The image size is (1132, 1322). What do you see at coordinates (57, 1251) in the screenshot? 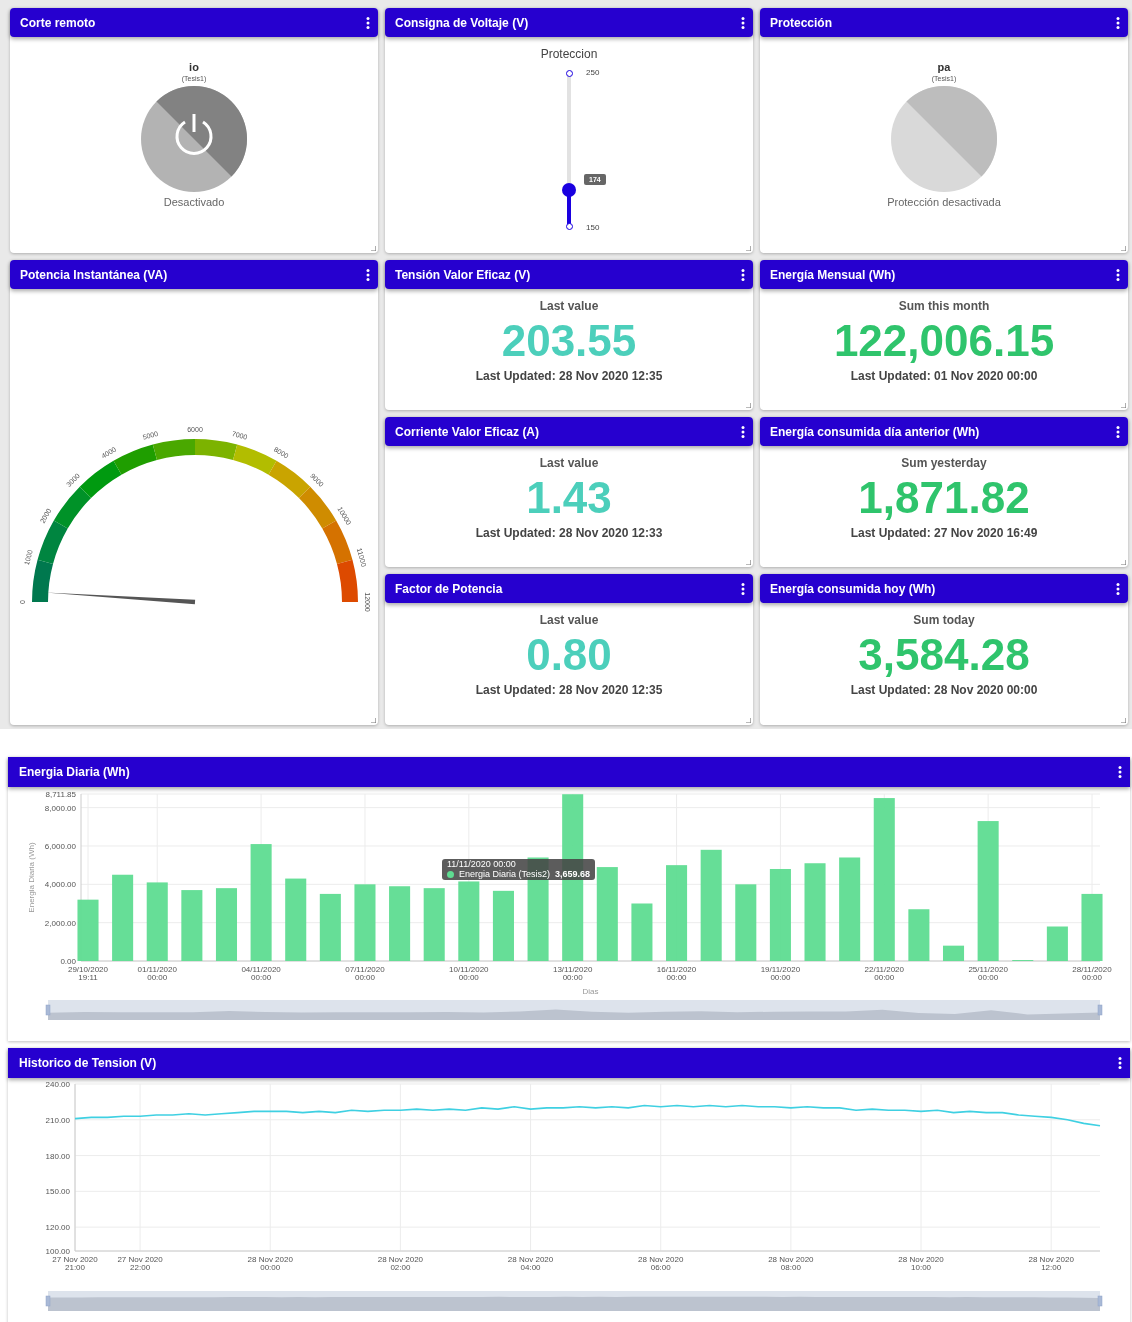
I see `axis-label: 100.00` at bounding box center [57, 1251].